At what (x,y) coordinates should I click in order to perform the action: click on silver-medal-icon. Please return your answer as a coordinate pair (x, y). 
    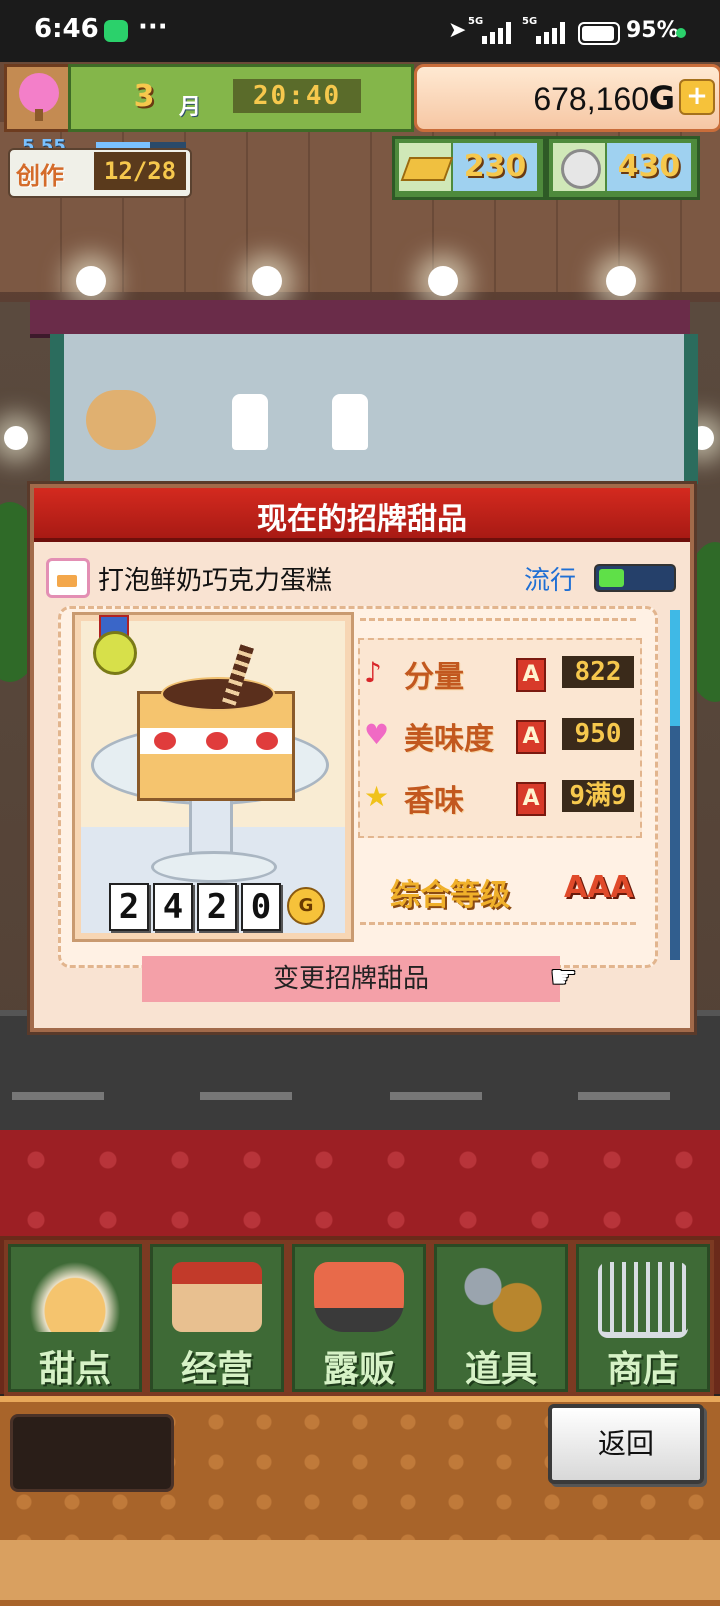
    Looking at the image, I should click on (579, 167).